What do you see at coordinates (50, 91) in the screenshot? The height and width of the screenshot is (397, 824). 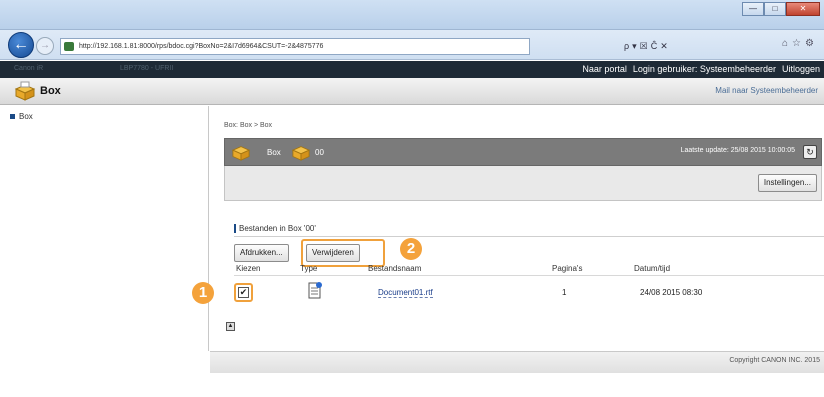 I see `page-title: Box` at bounding box center [50, 91].